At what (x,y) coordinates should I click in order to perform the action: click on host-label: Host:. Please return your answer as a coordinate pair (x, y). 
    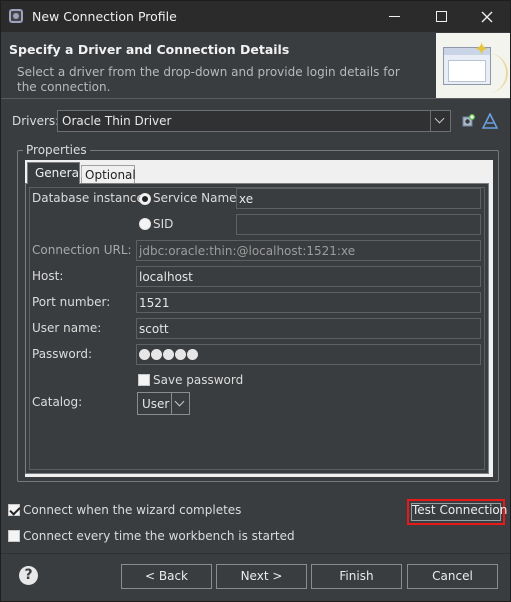
    Looking at the image, I should click on (48, 276).